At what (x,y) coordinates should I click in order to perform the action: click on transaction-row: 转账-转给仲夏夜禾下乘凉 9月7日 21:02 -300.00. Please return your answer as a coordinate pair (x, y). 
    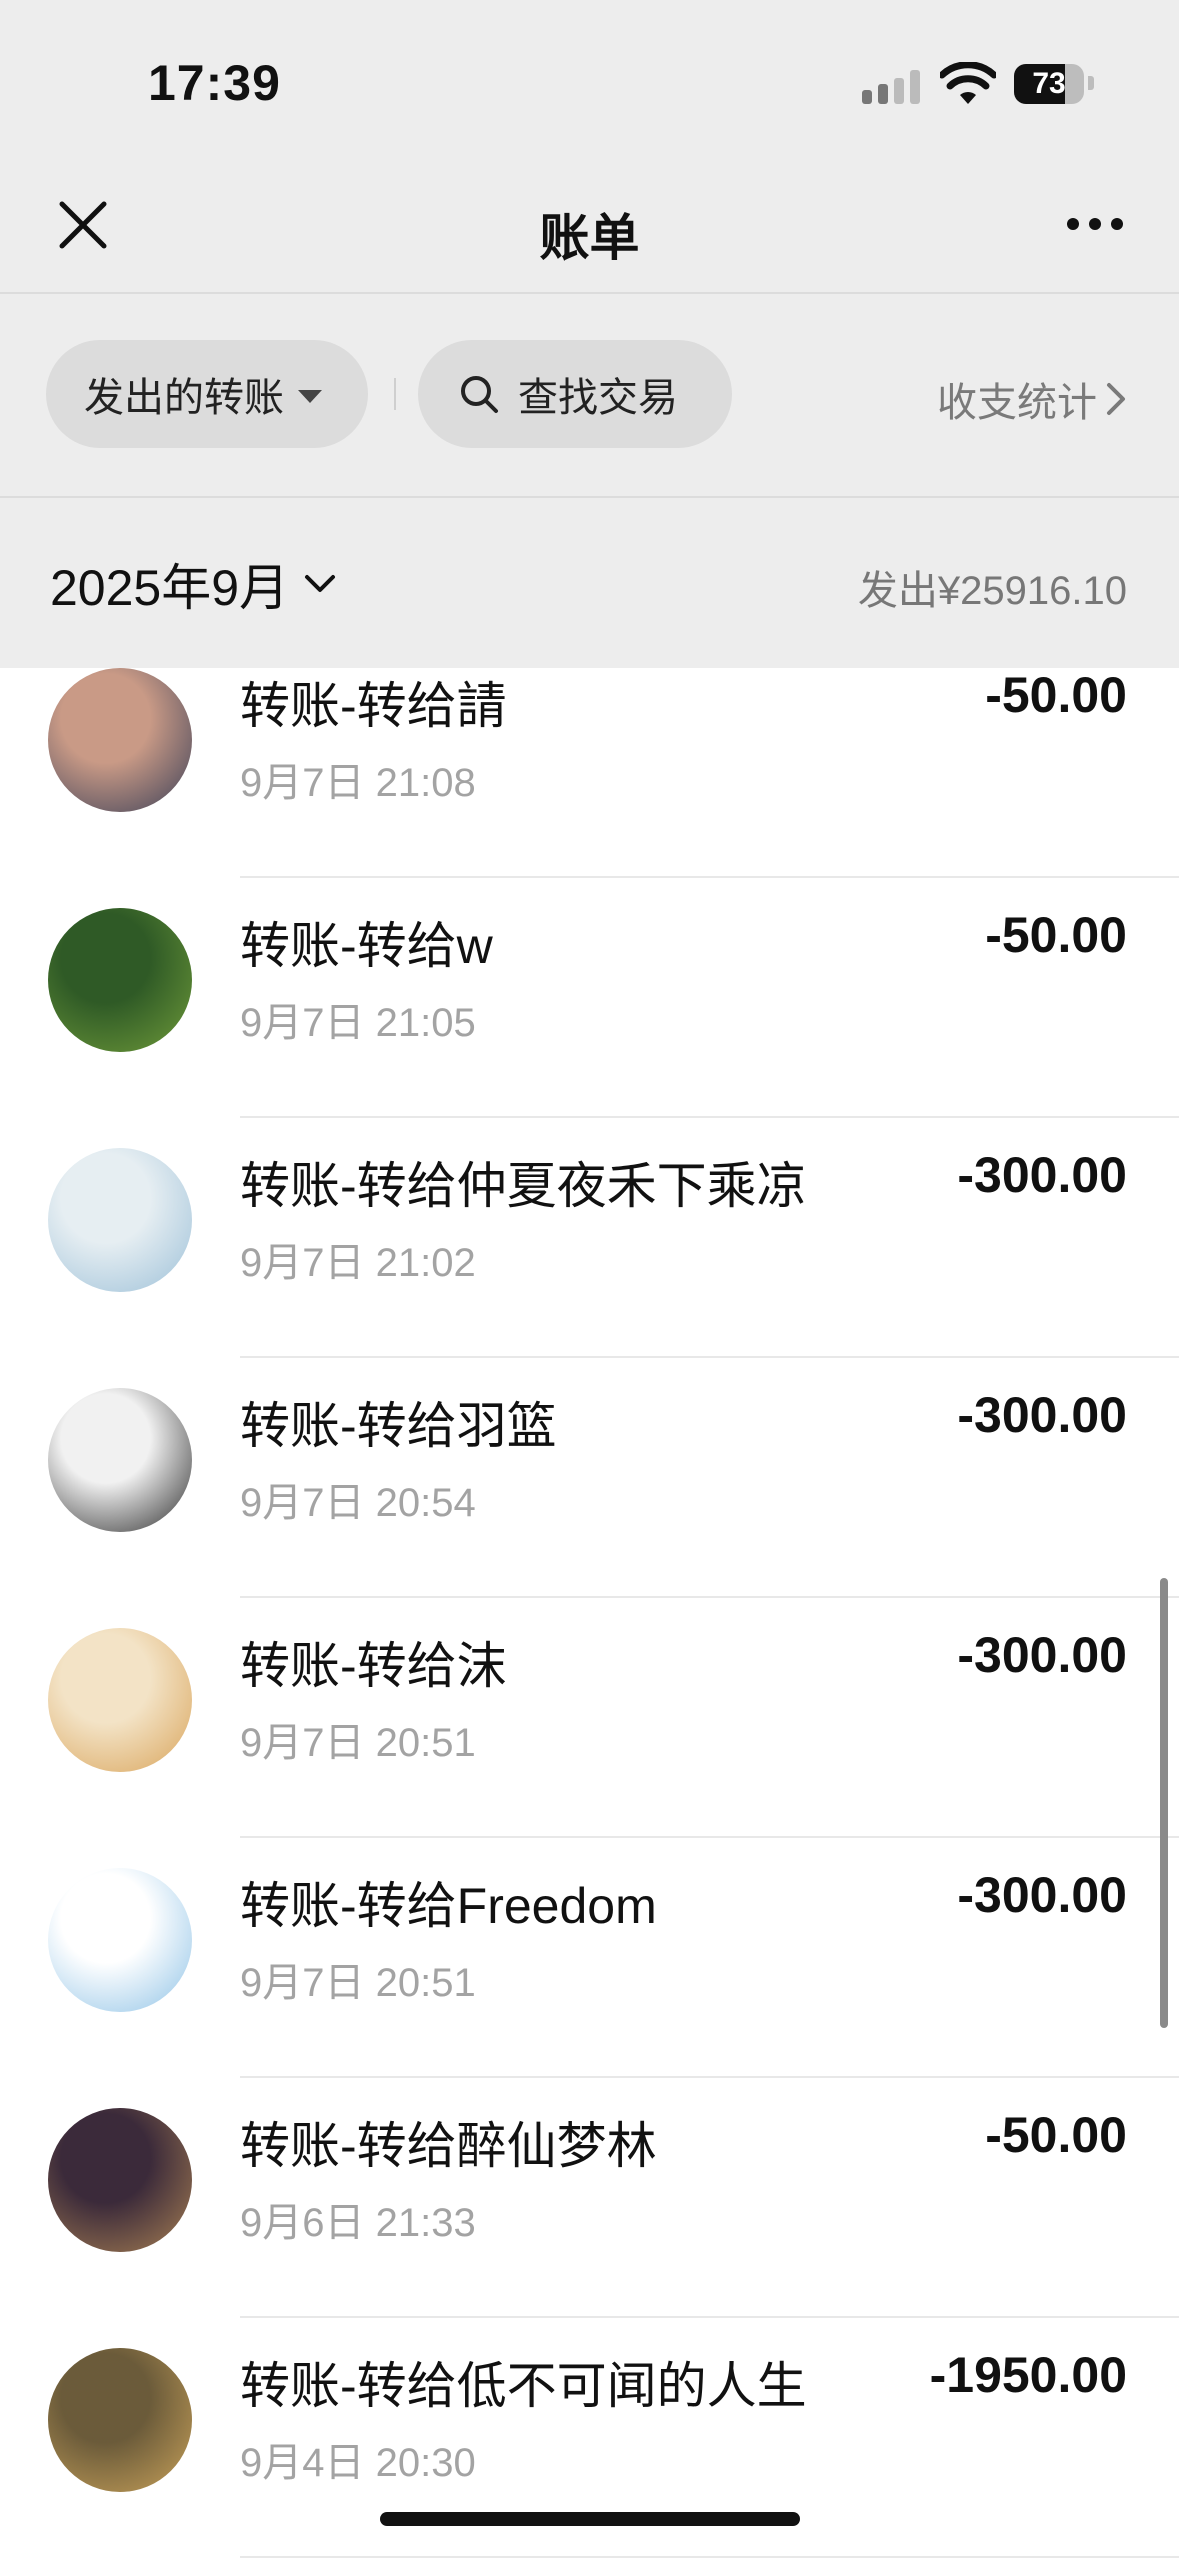
    Looking at the image, I should click on (589, 1238).